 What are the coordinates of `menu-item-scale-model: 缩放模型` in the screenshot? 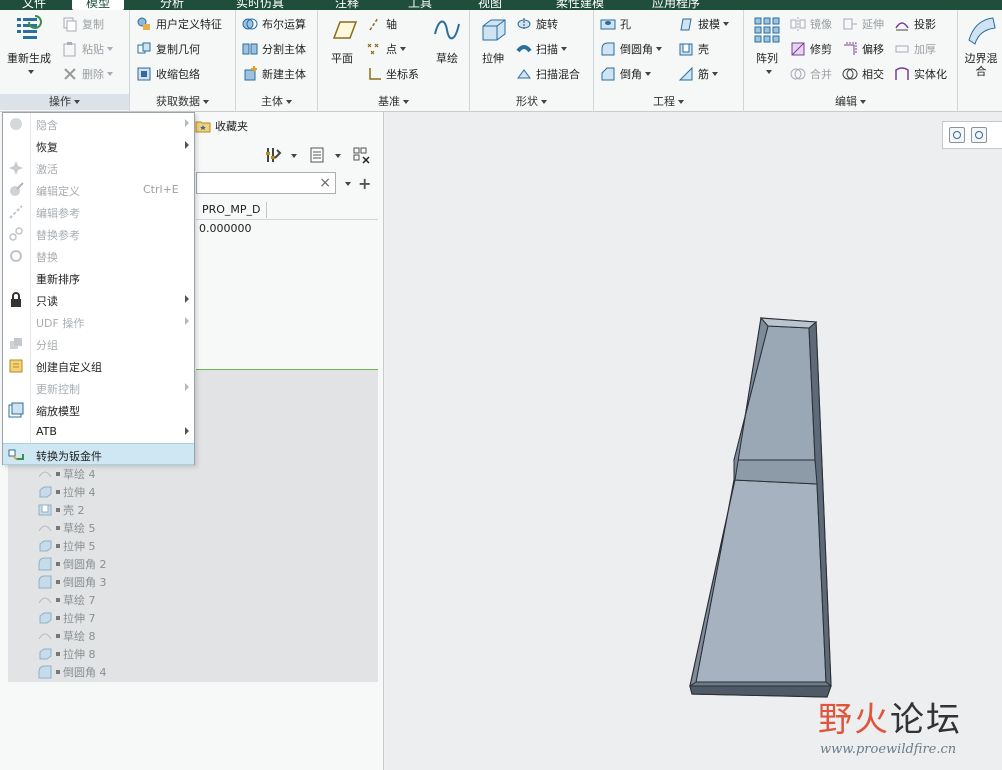 It's located at (98, 410).